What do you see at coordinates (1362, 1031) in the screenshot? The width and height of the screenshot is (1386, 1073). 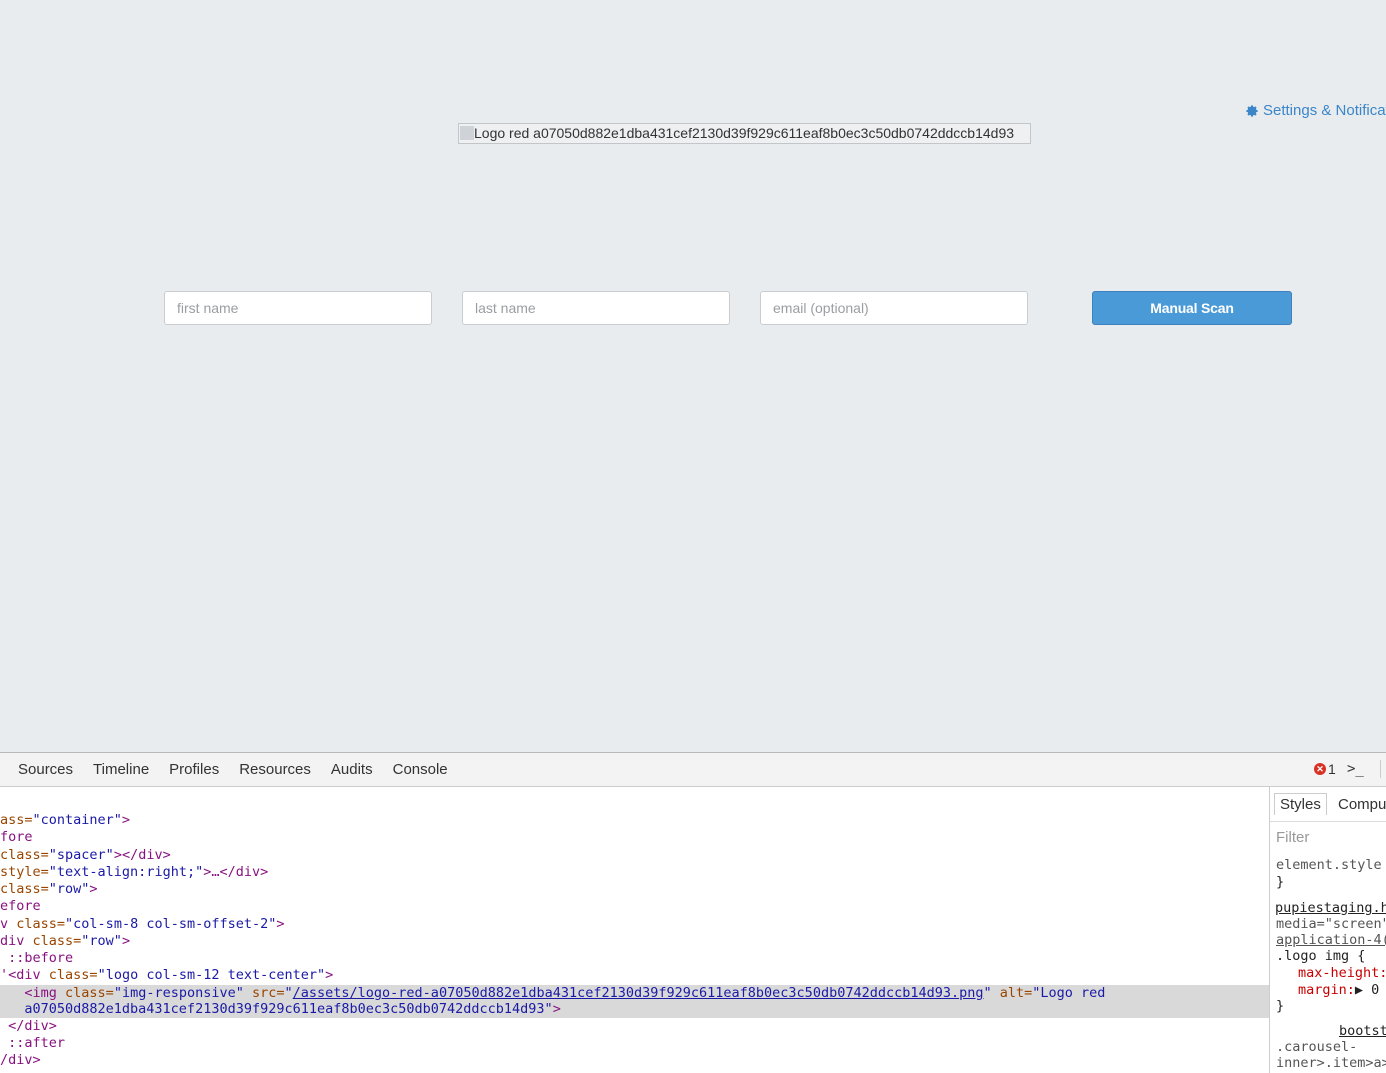 I see `bootstrap-source-link: bootst` at bounding box center [1362, 1031].